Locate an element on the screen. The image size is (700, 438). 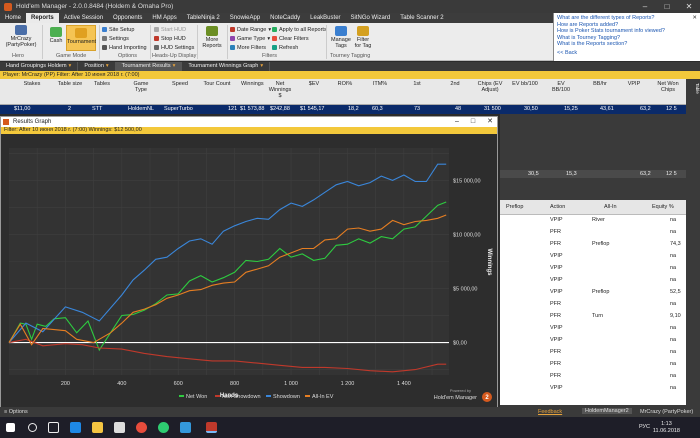
col-ev-bb100-2: EV BB/100 is located at coordinates (561, 87).